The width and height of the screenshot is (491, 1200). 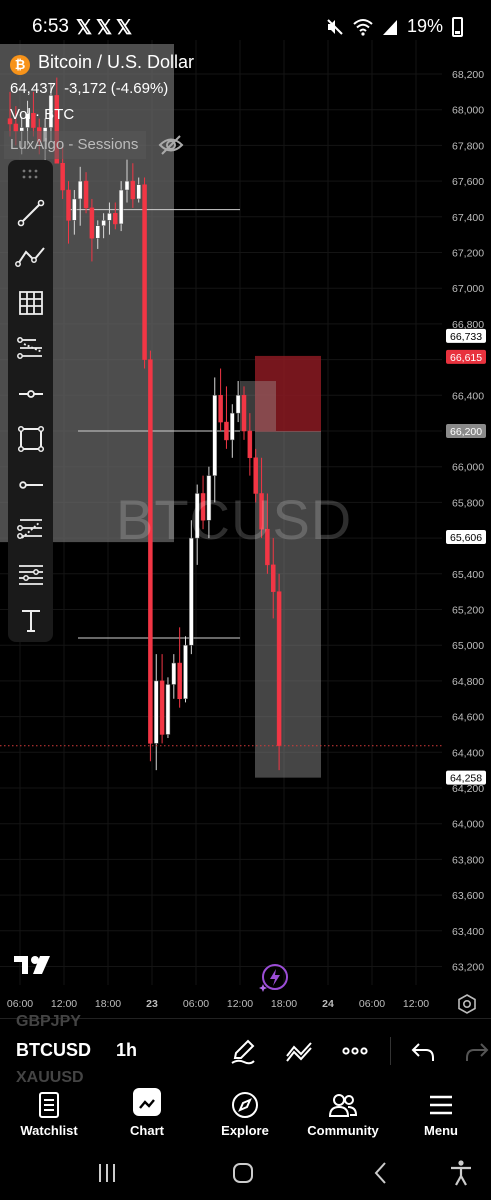 What do you see at coordinates (31, 439) in the screenshot?
I see `rectangle-tool` at bounding box center [31, 439].